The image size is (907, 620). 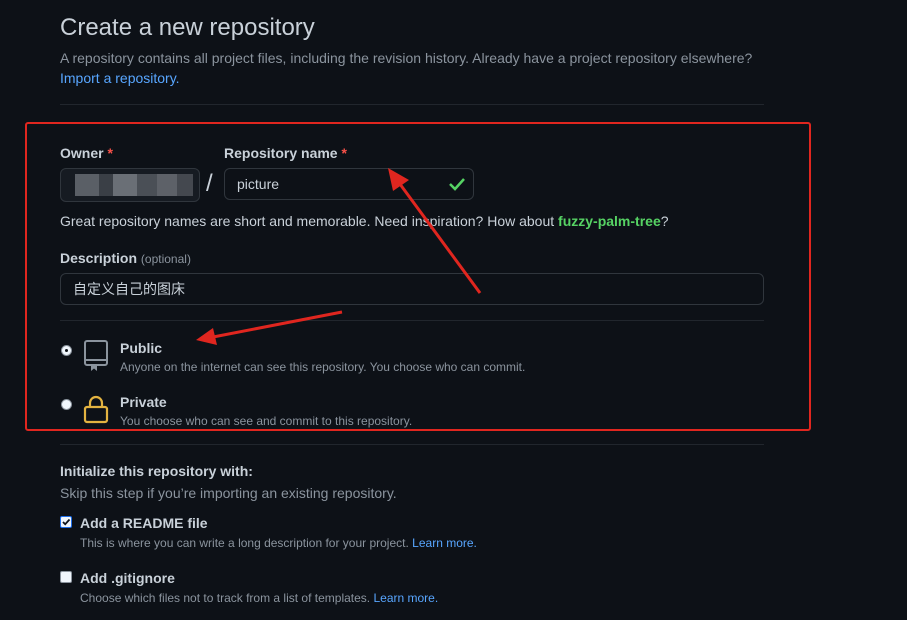 What do you see at coordinates (339, 256) in the screenshot?
I see `annotation-arrows` at bounding box center [339, 256].